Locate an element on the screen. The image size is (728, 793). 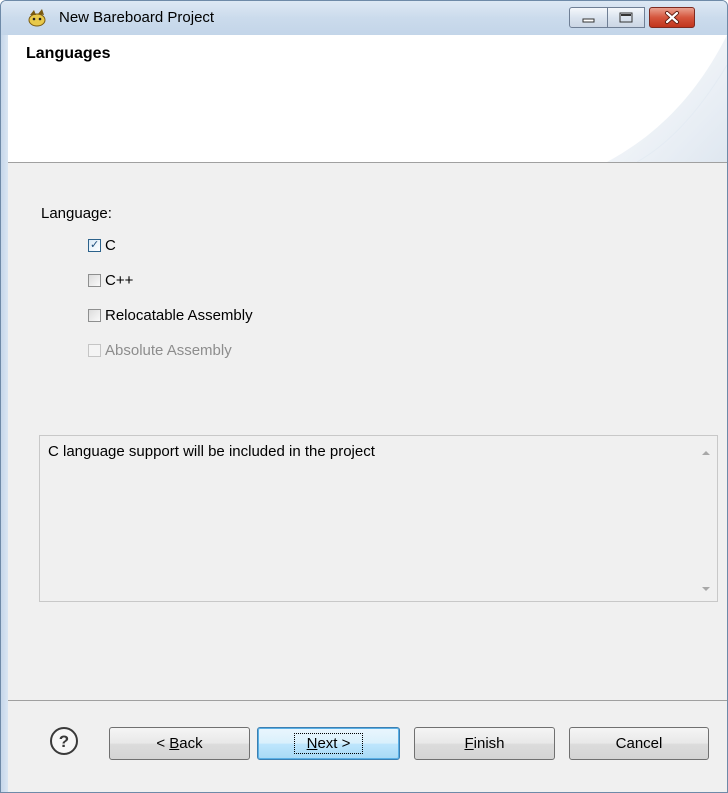
close-button is located at coordinates (672, 17).